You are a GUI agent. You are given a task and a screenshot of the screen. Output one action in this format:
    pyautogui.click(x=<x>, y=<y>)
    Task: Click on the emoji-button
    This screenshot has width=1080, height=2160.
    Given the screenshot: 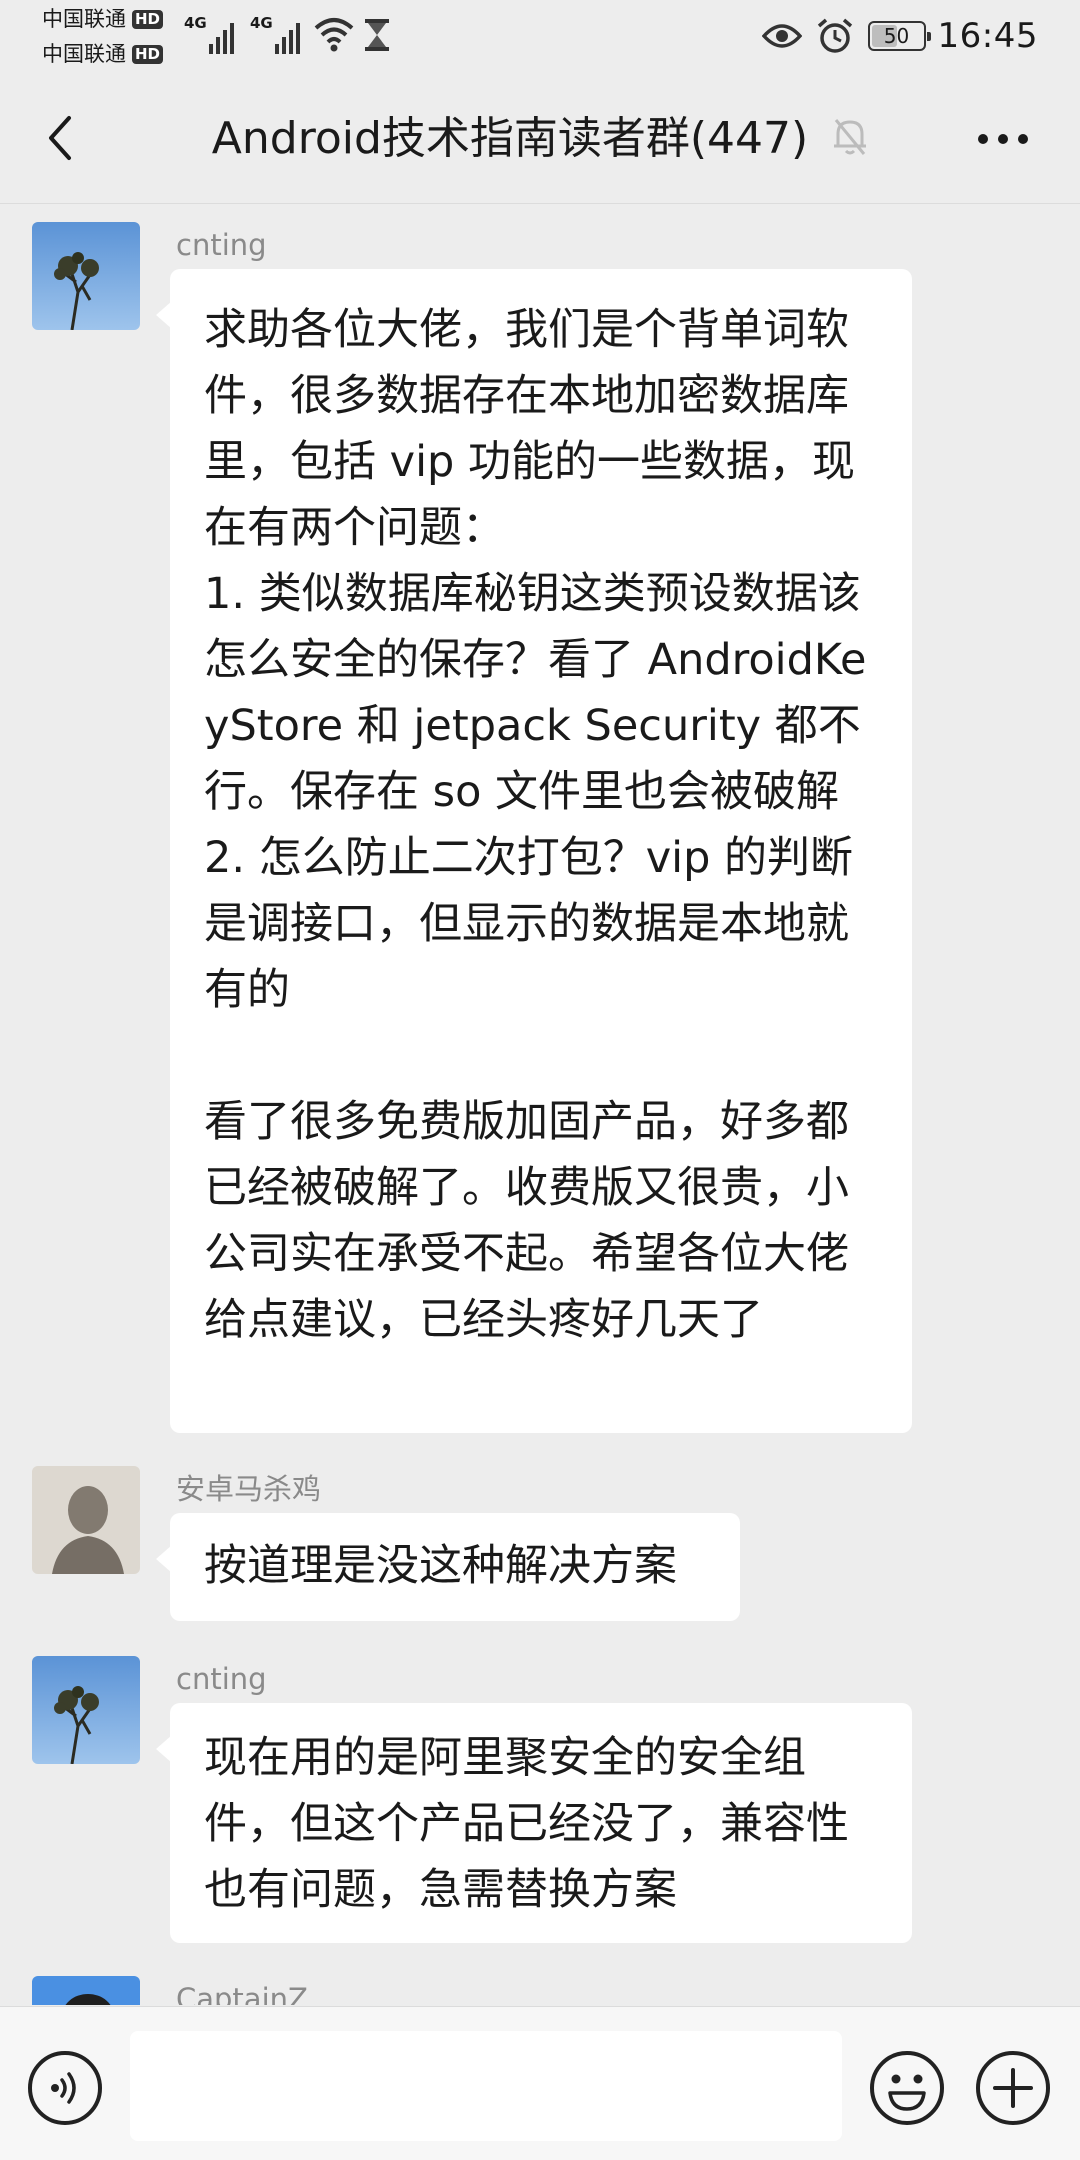 What is the action you would take?
    pyautogui.click(x=907, y=2088)
    